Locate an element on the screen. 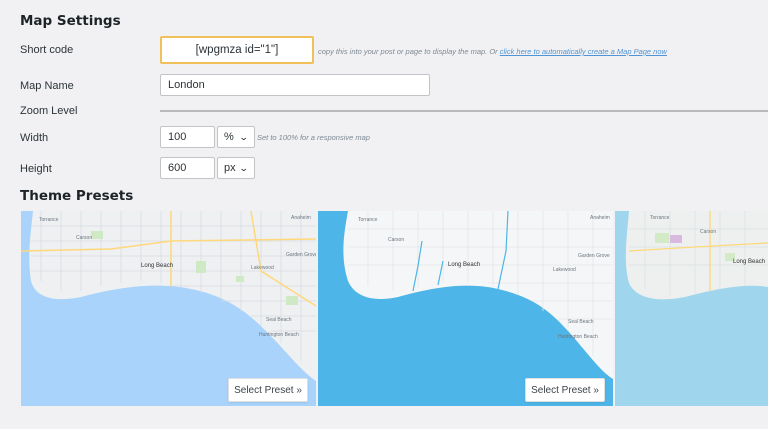 The image size is (768, 429). height-value: 600 is located at coordinates (177, 168).